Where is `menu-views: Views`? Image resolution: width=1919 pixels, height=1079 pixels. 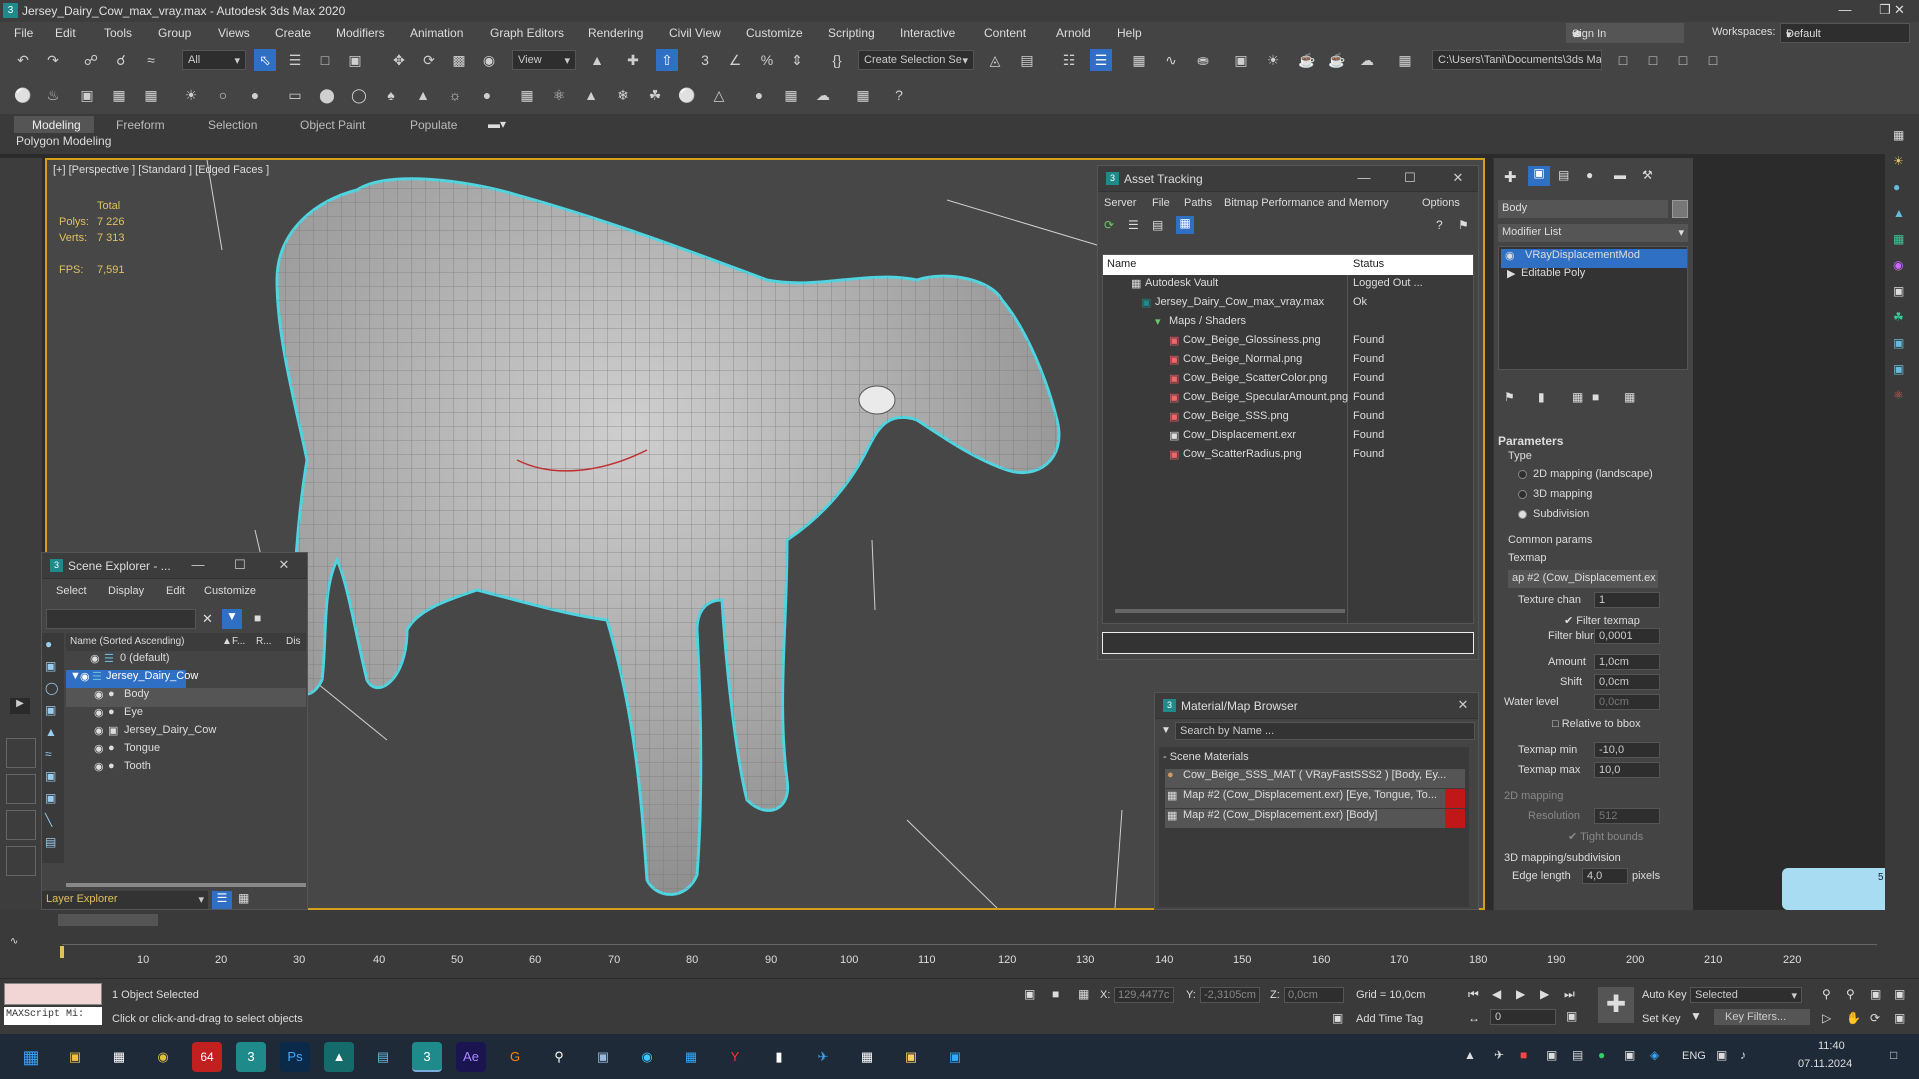
menu-views: Views is located at coordinates (234, 33).